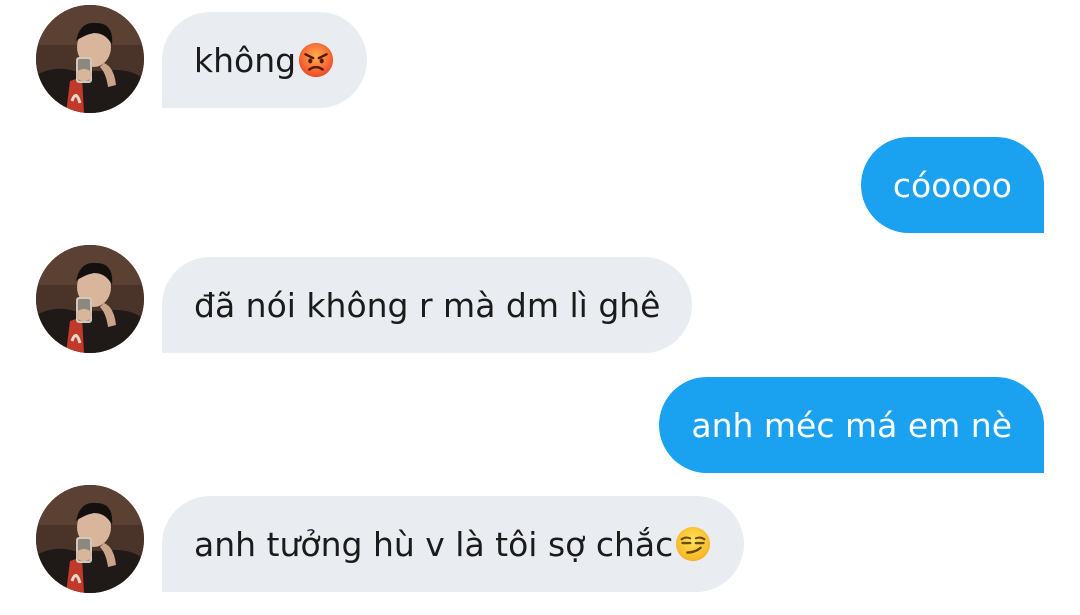 This screenshot has width=1080, height=615. What do you see at coordinates (434, 544) in the screenshot?
I see `message-text: anh tưởng hù v là tôi sợ chắc` at bounding box center [434, 544].